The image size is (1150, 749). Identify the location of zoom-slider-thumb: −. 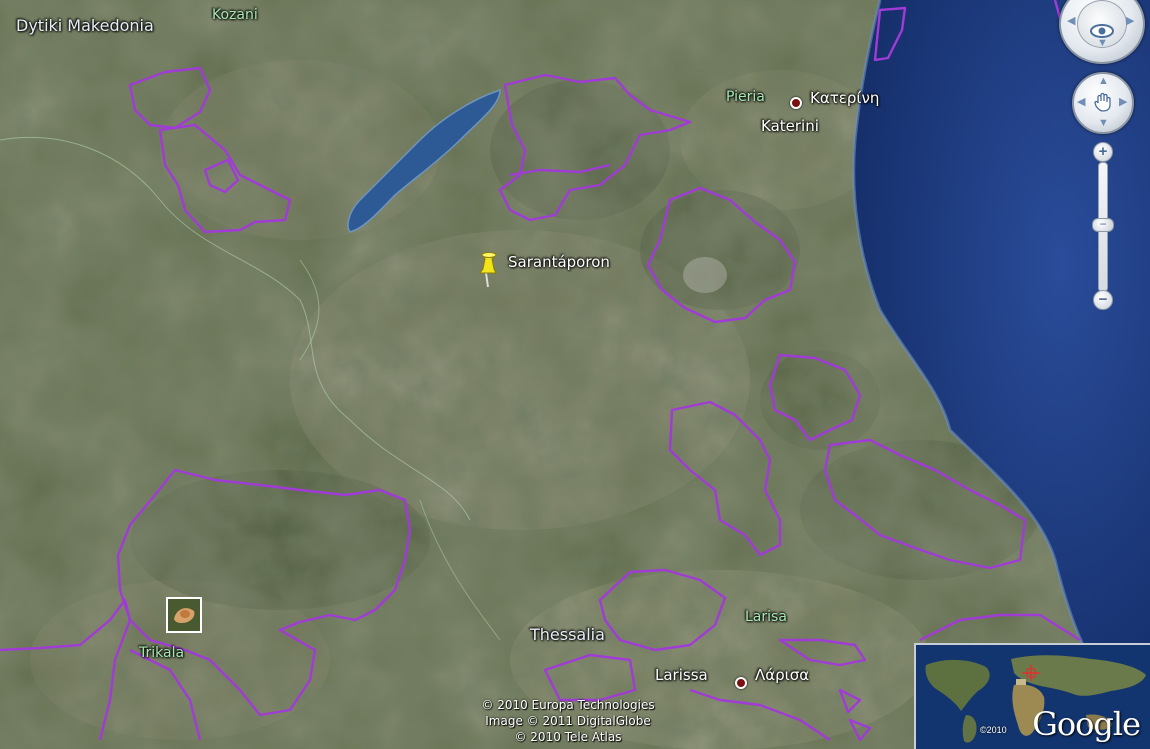
(1103, 225).